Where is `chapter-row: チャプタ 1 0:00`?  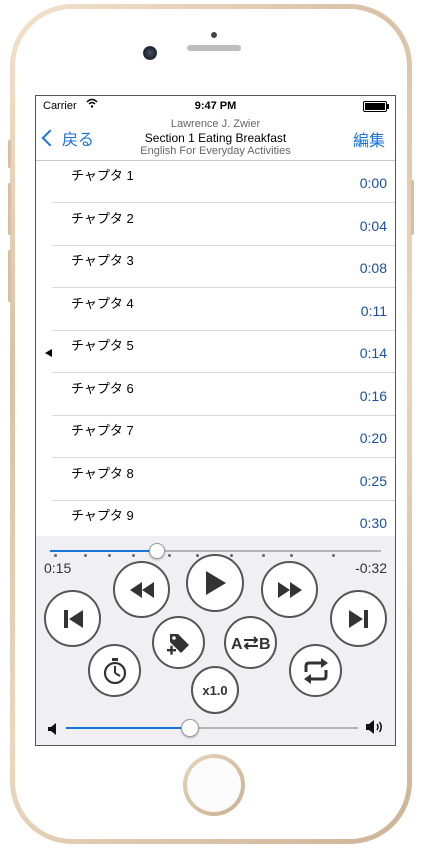
chapter-row: チャプタ 1 0:00 is located at coordinates (215, 182).